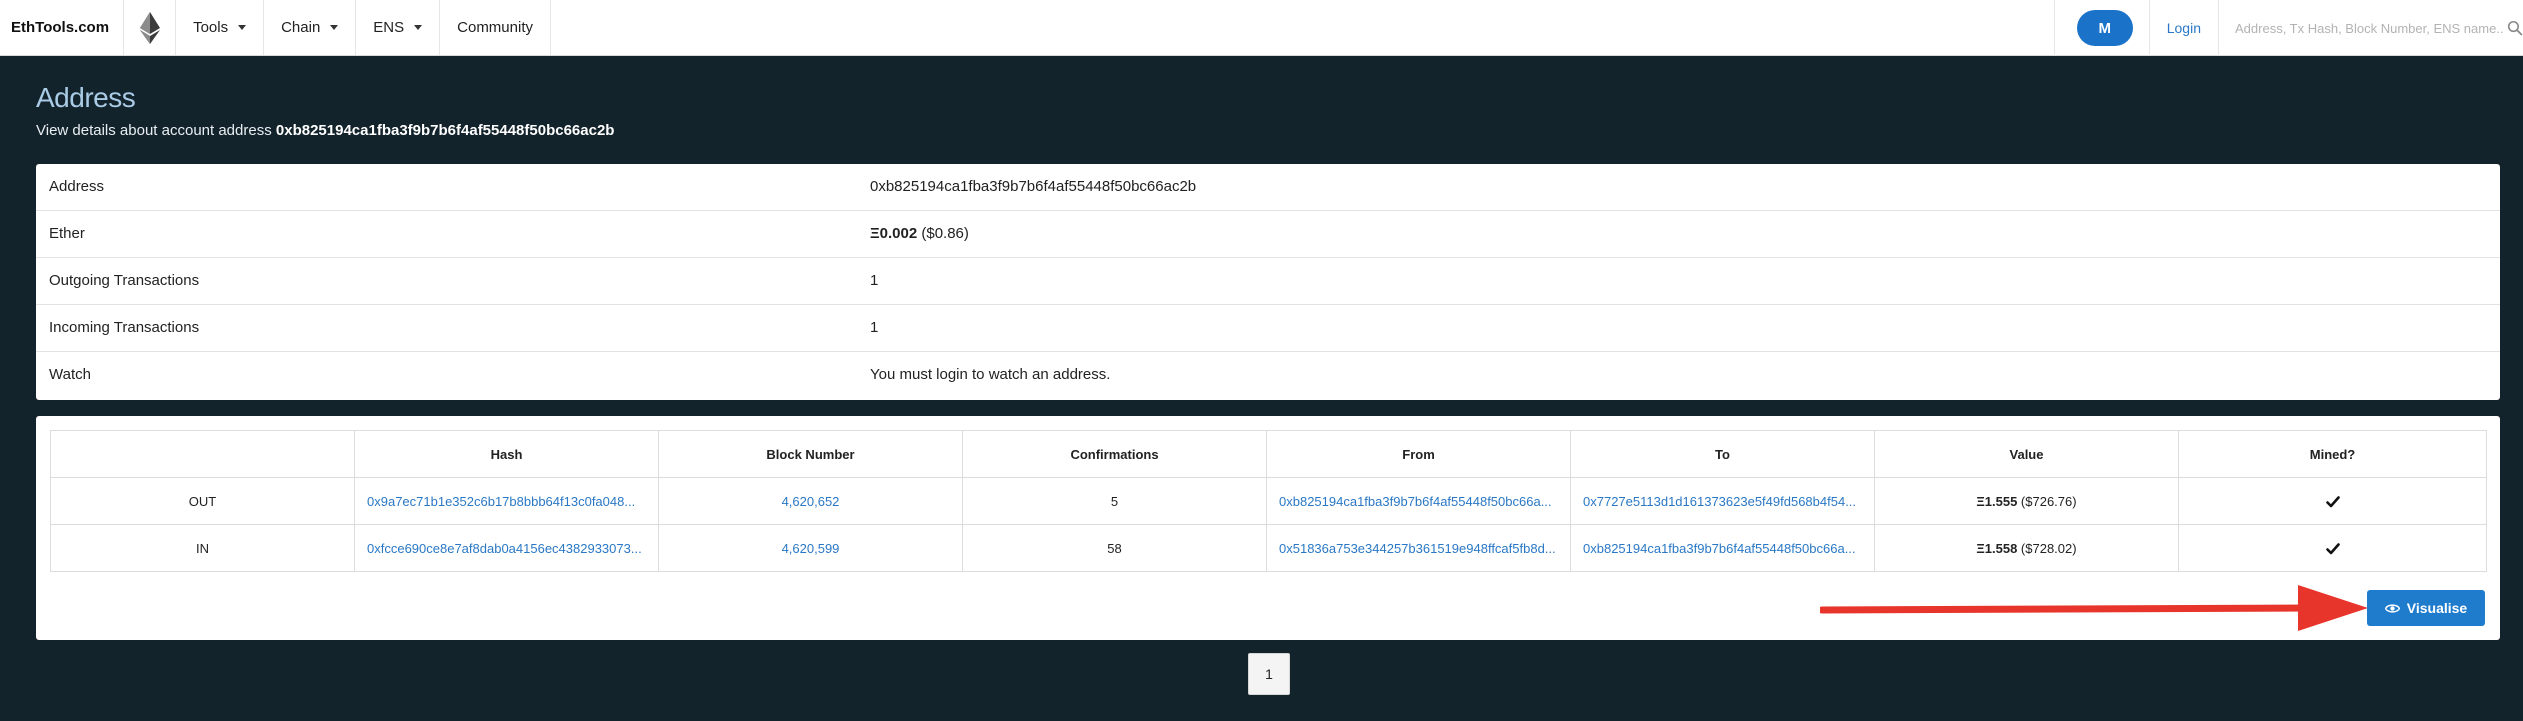 Image resolution: width=2523 pixels, height=721 pixels. Describe the element at coordinates (124, 280) in the screenshot. I see `detail-key: Outgoing Transactions` at that location.